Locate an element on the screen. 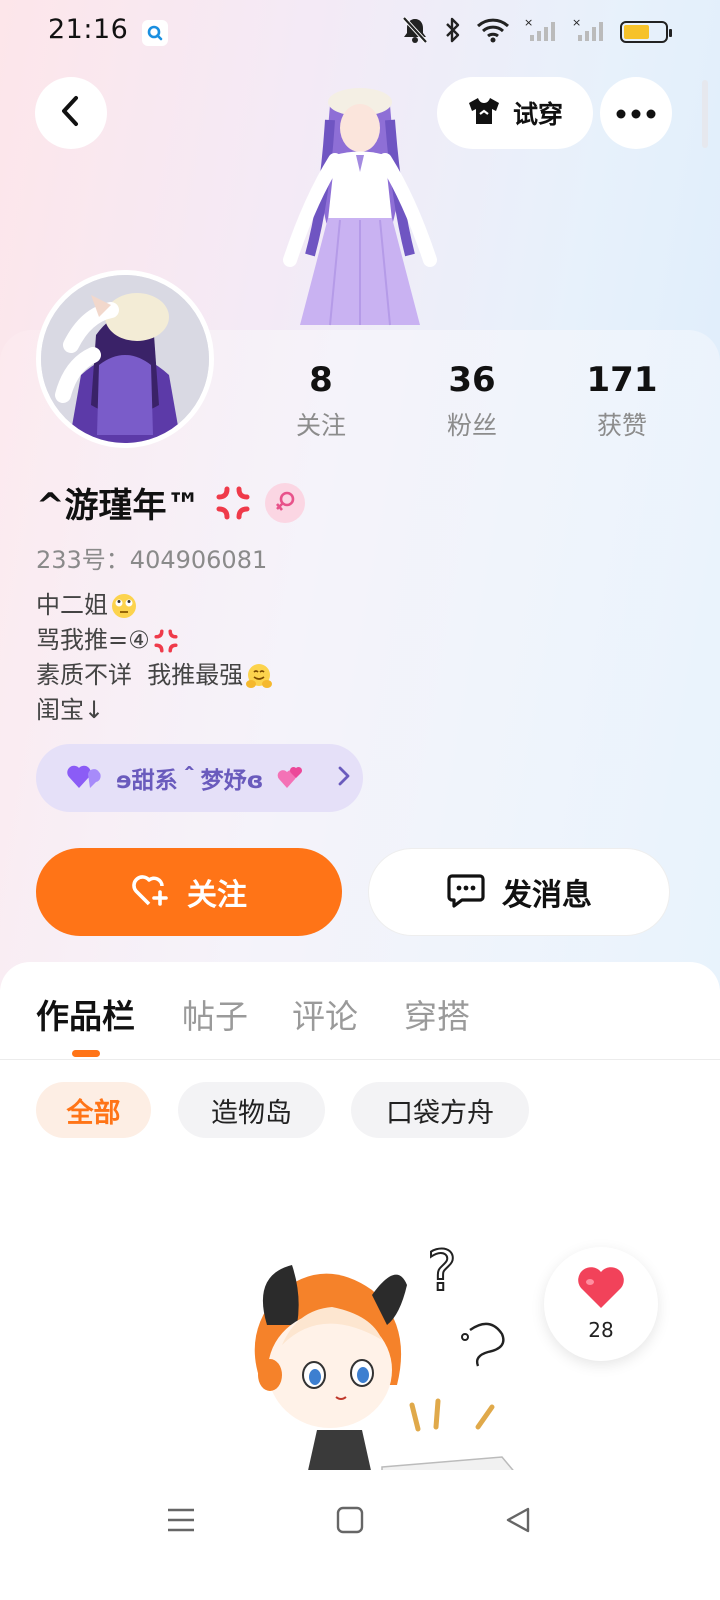 The image size is (720, 1600). more-horizontal-icon is located at coordinates (636, 113).